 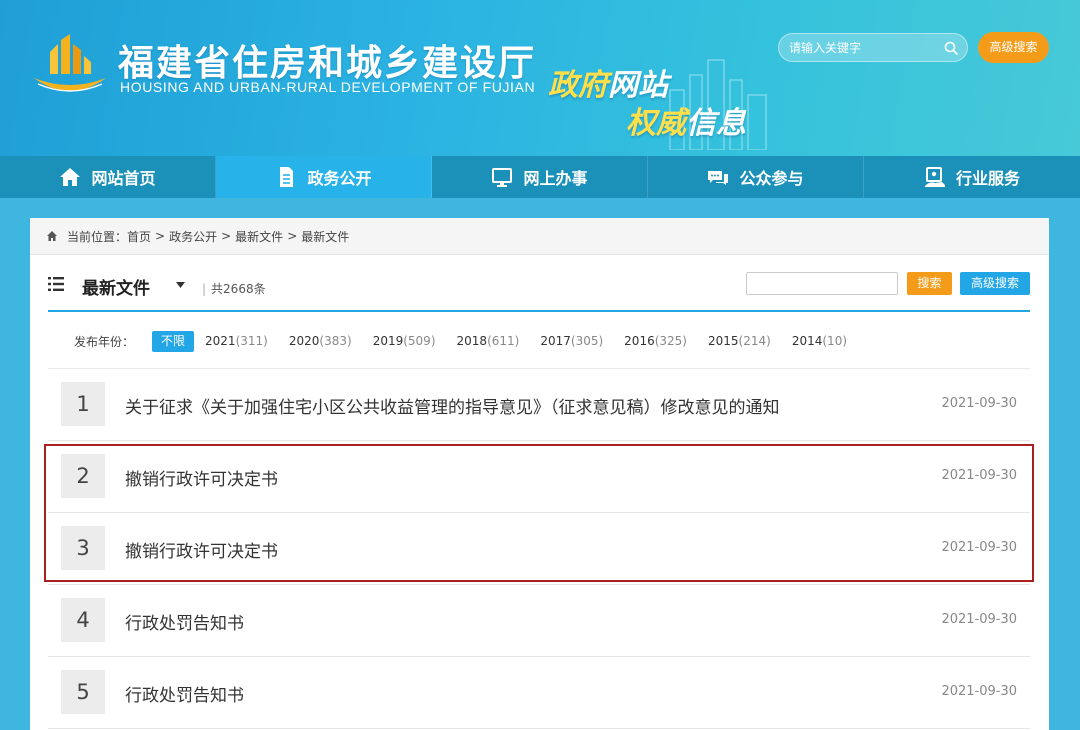 What do you see at coordinates (539, 621) in the screenshot?
I see `document-row: 4 行政处罚告知书 2021-09-30` at bounding box center [539, 621].